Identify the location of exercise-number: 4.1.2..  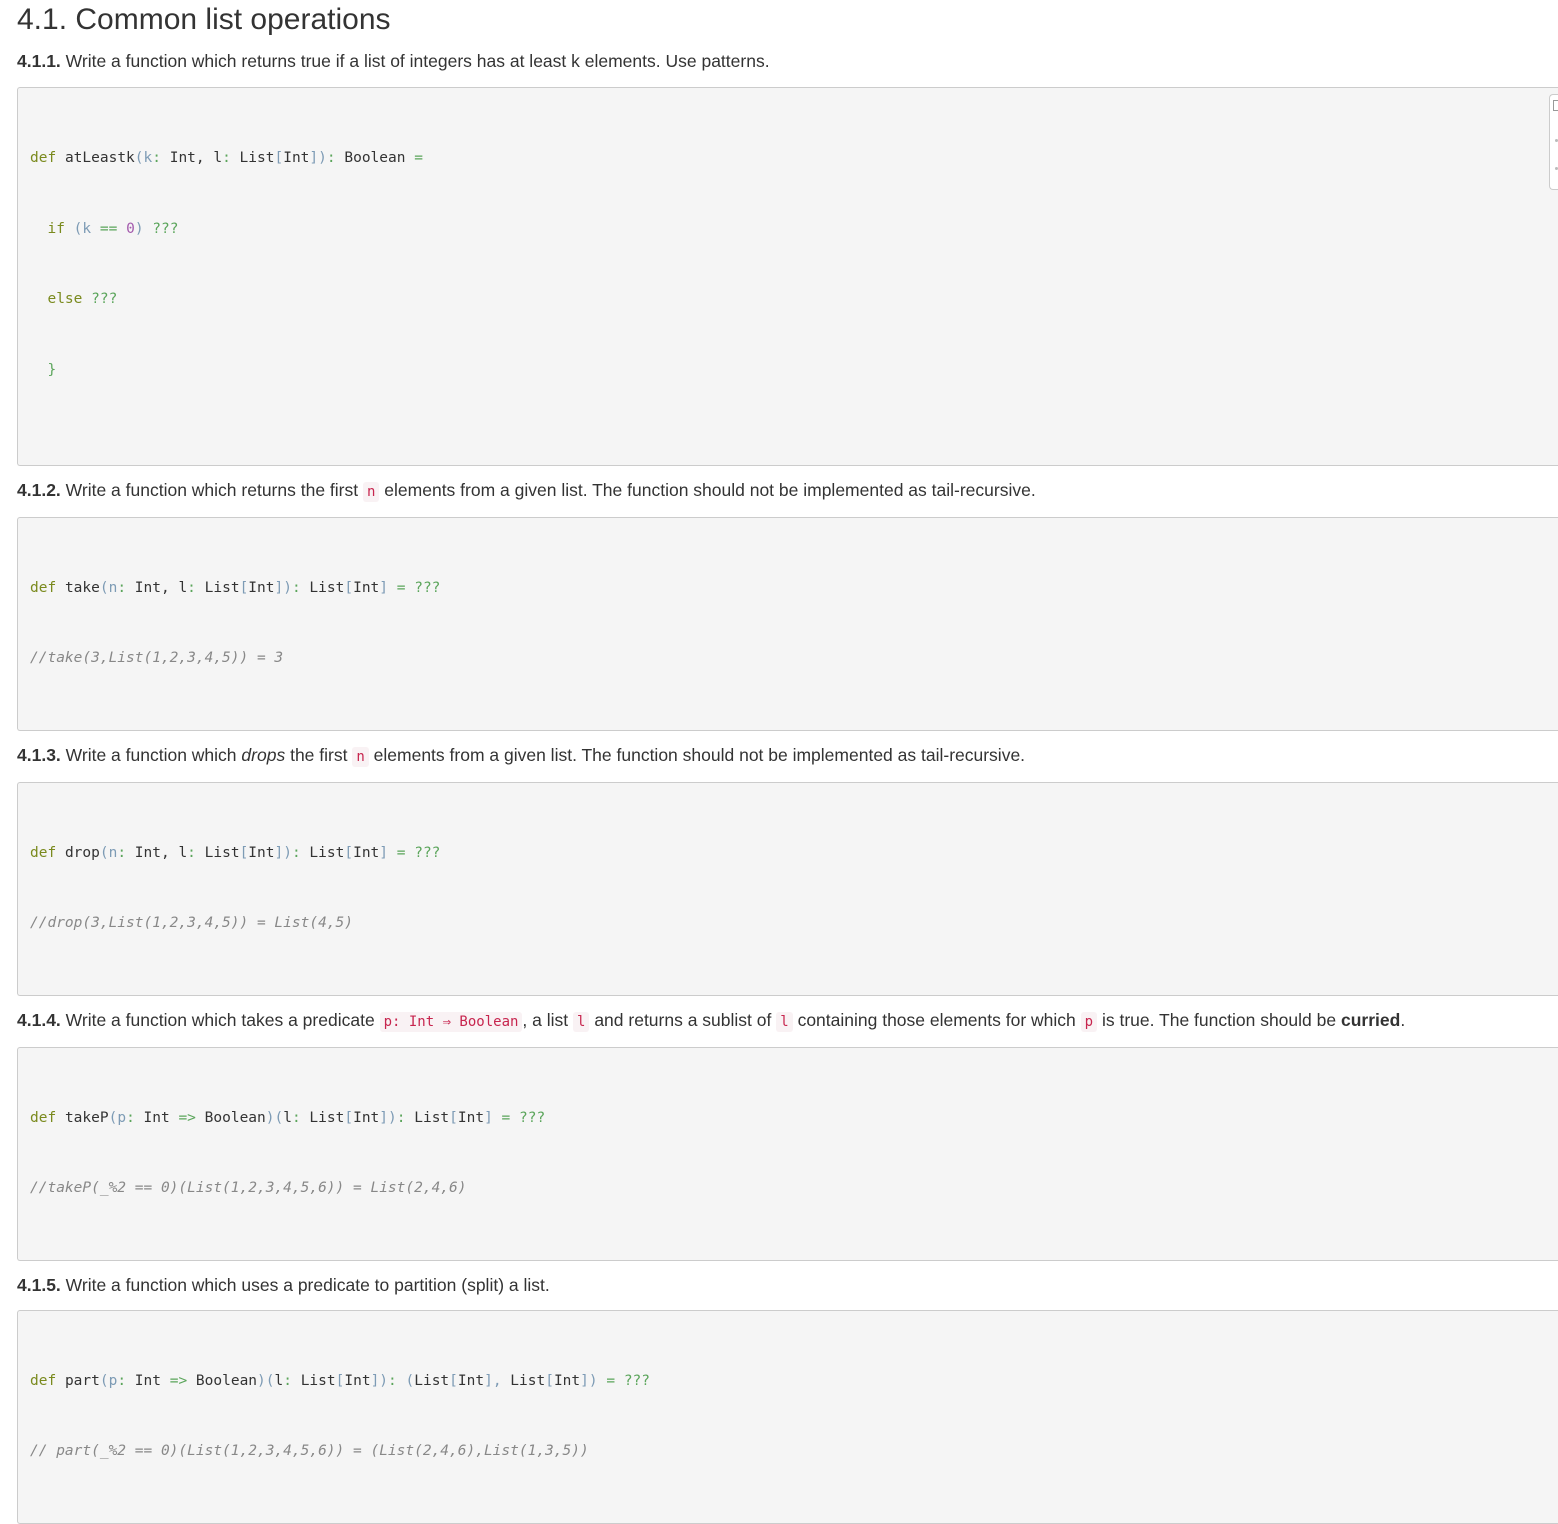
(39, 489).